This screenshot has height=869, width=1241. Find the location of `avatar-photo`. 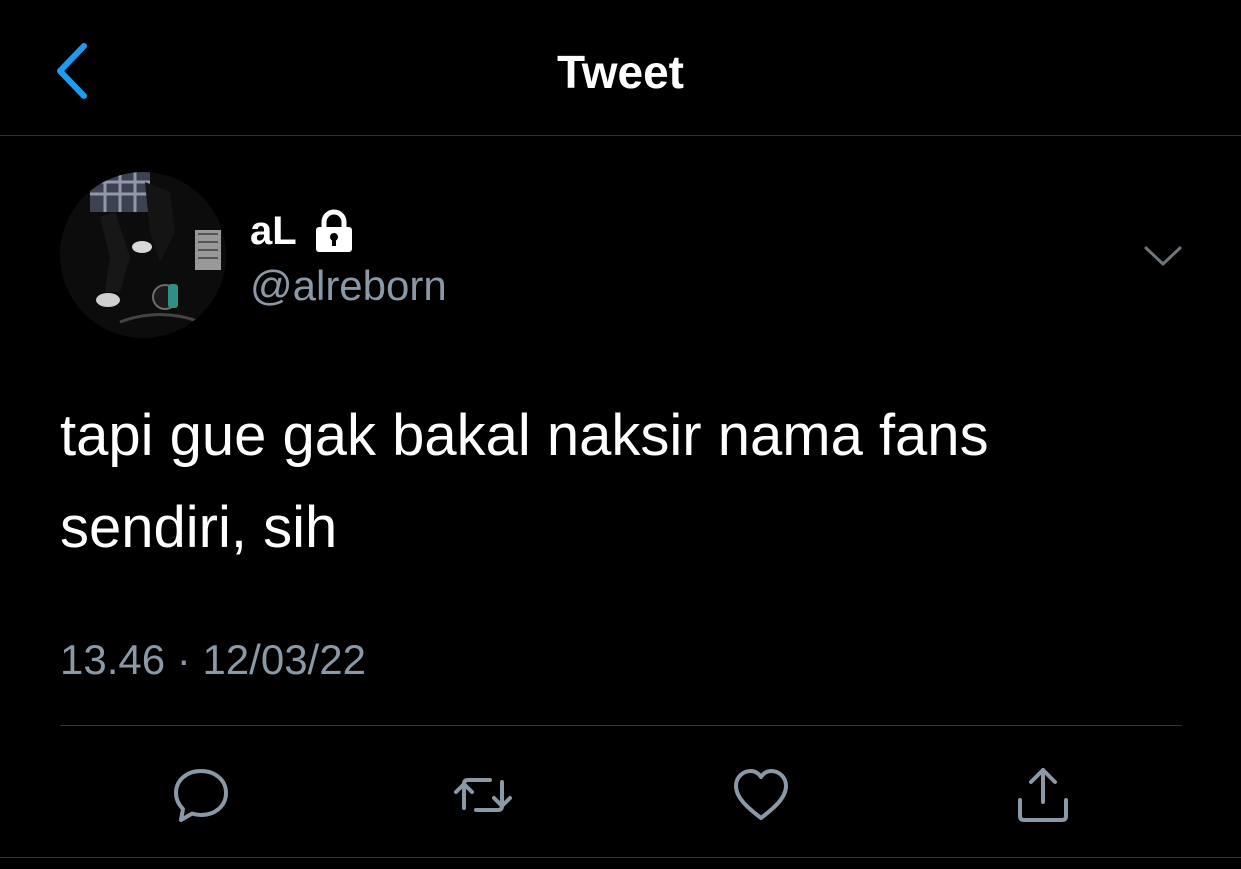

avatar-photo is located at coordinates (143, 255).